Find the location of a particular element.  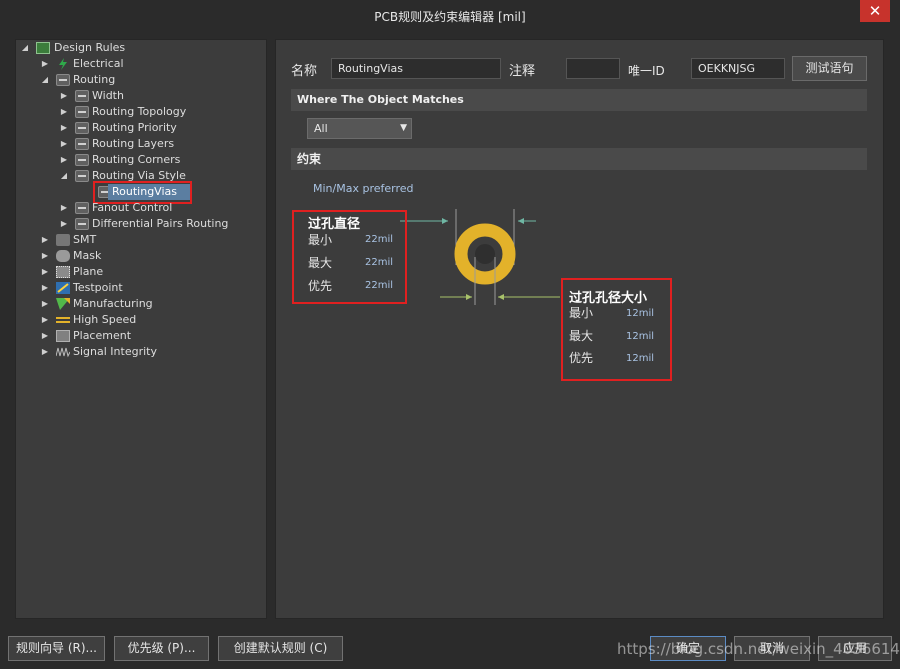

tree-item-electrical: ▶ Electrical is located at coordinates (150, 64).